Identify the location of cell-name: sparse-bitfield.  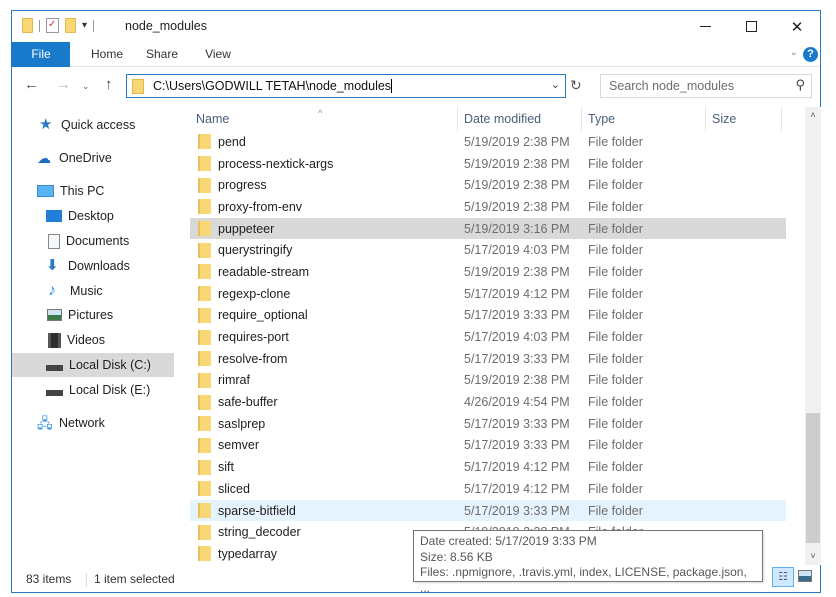
(324, 511).